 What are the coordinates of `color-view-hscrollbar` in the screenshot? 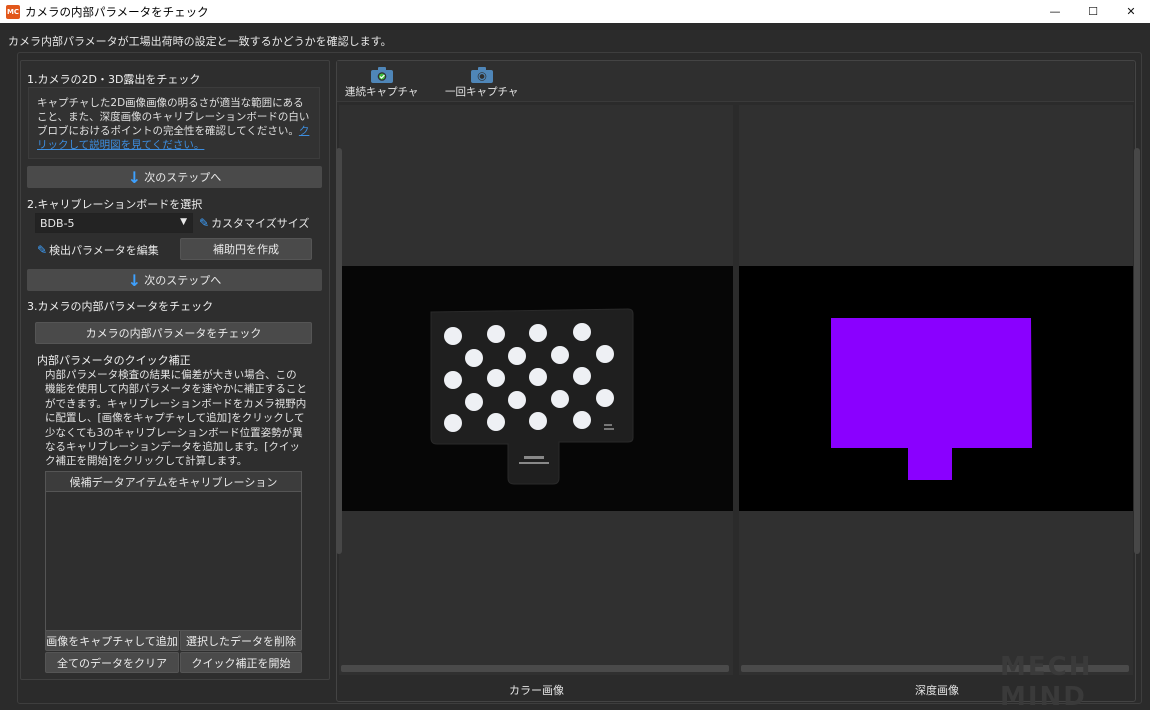 It's located at (535, 668).